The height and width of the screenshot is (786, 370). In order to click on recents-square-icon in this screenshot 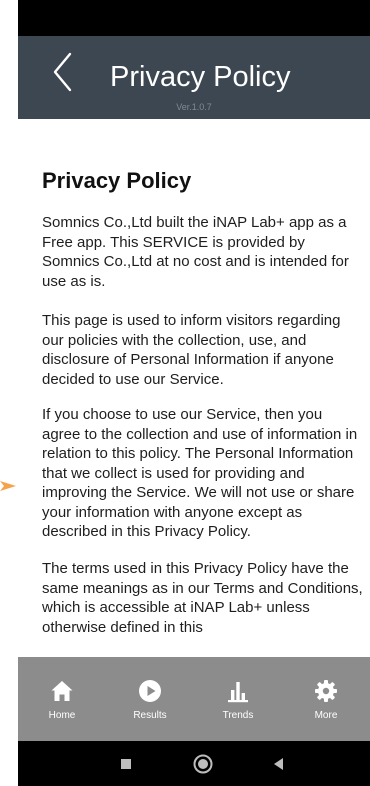, I will do `click(126, 764)`.